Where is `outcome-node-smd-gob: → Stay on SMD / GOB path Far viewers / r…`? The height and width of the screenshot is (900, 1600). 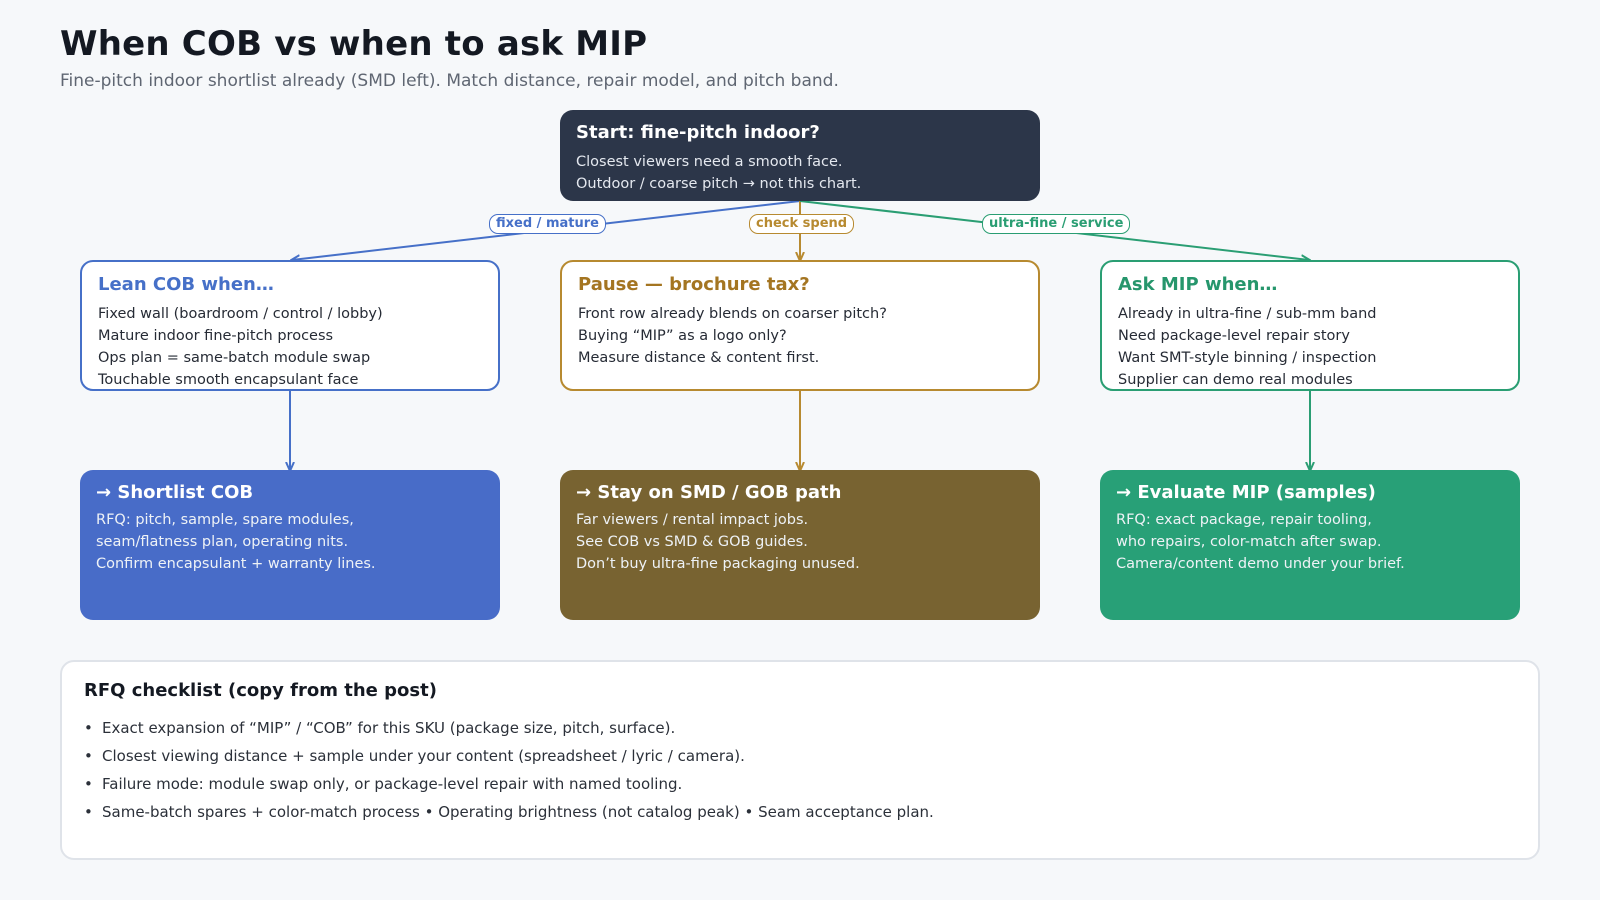 outcome-node-smd-gob: → Stay on SMD / GOB path Far viewers / r… is located at coordinates (800, 545).